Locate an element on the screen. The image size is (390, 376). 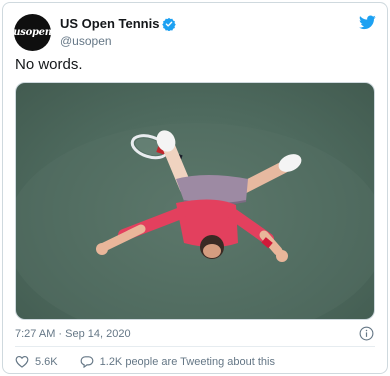
info-icon is located at coordinates (366, 333).